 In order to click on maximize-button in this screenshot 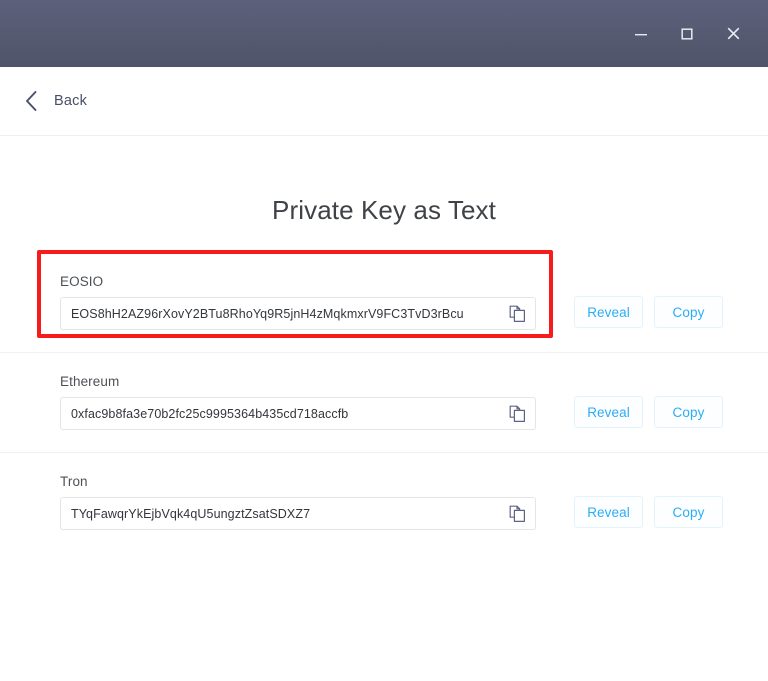, I will do `click(687, 34)`.